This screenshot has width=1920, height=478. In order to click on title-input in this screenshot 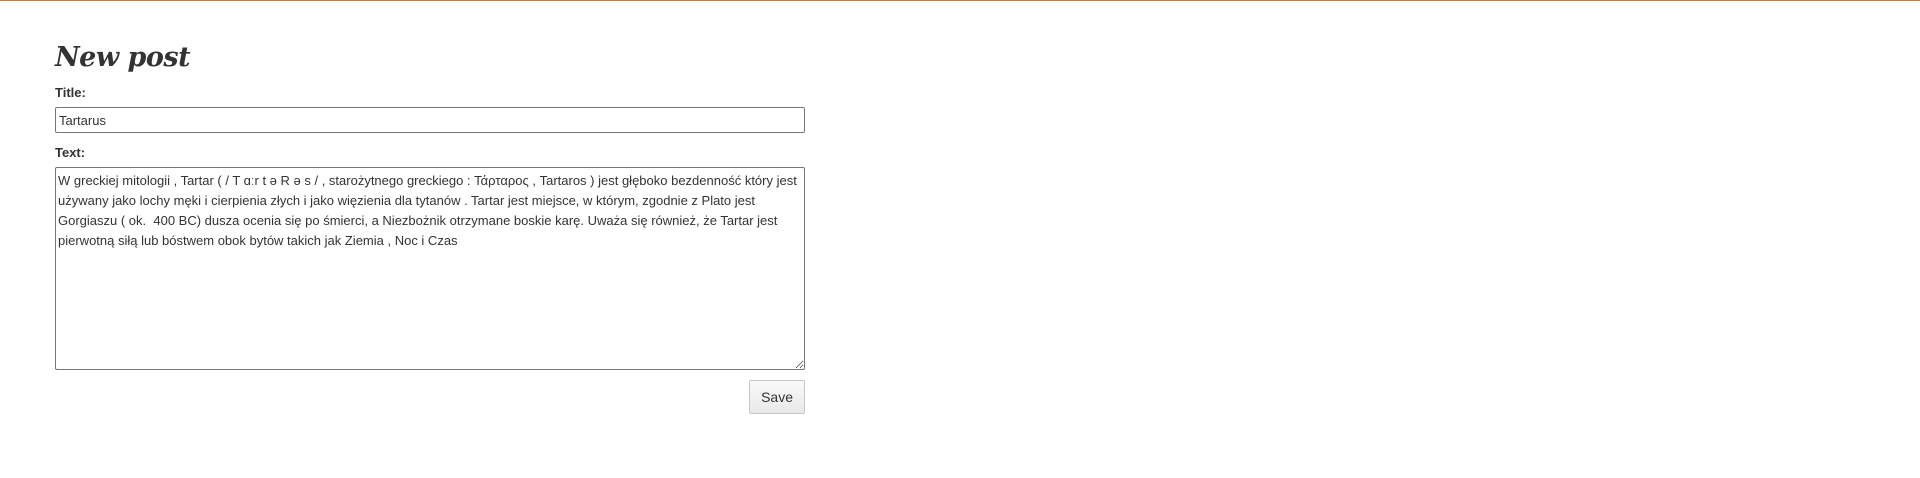, I will do `click(430, 120)`.